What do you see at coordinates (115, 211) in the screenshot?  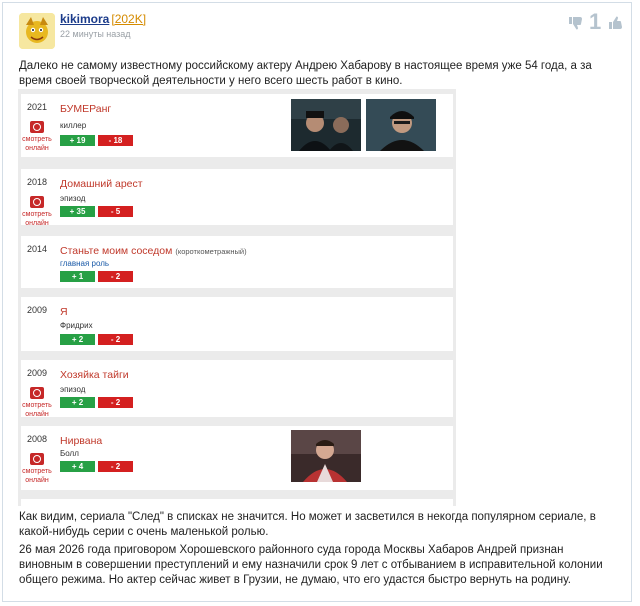 I see `film-minus-button: - 5` at bounding box center [115, 211].